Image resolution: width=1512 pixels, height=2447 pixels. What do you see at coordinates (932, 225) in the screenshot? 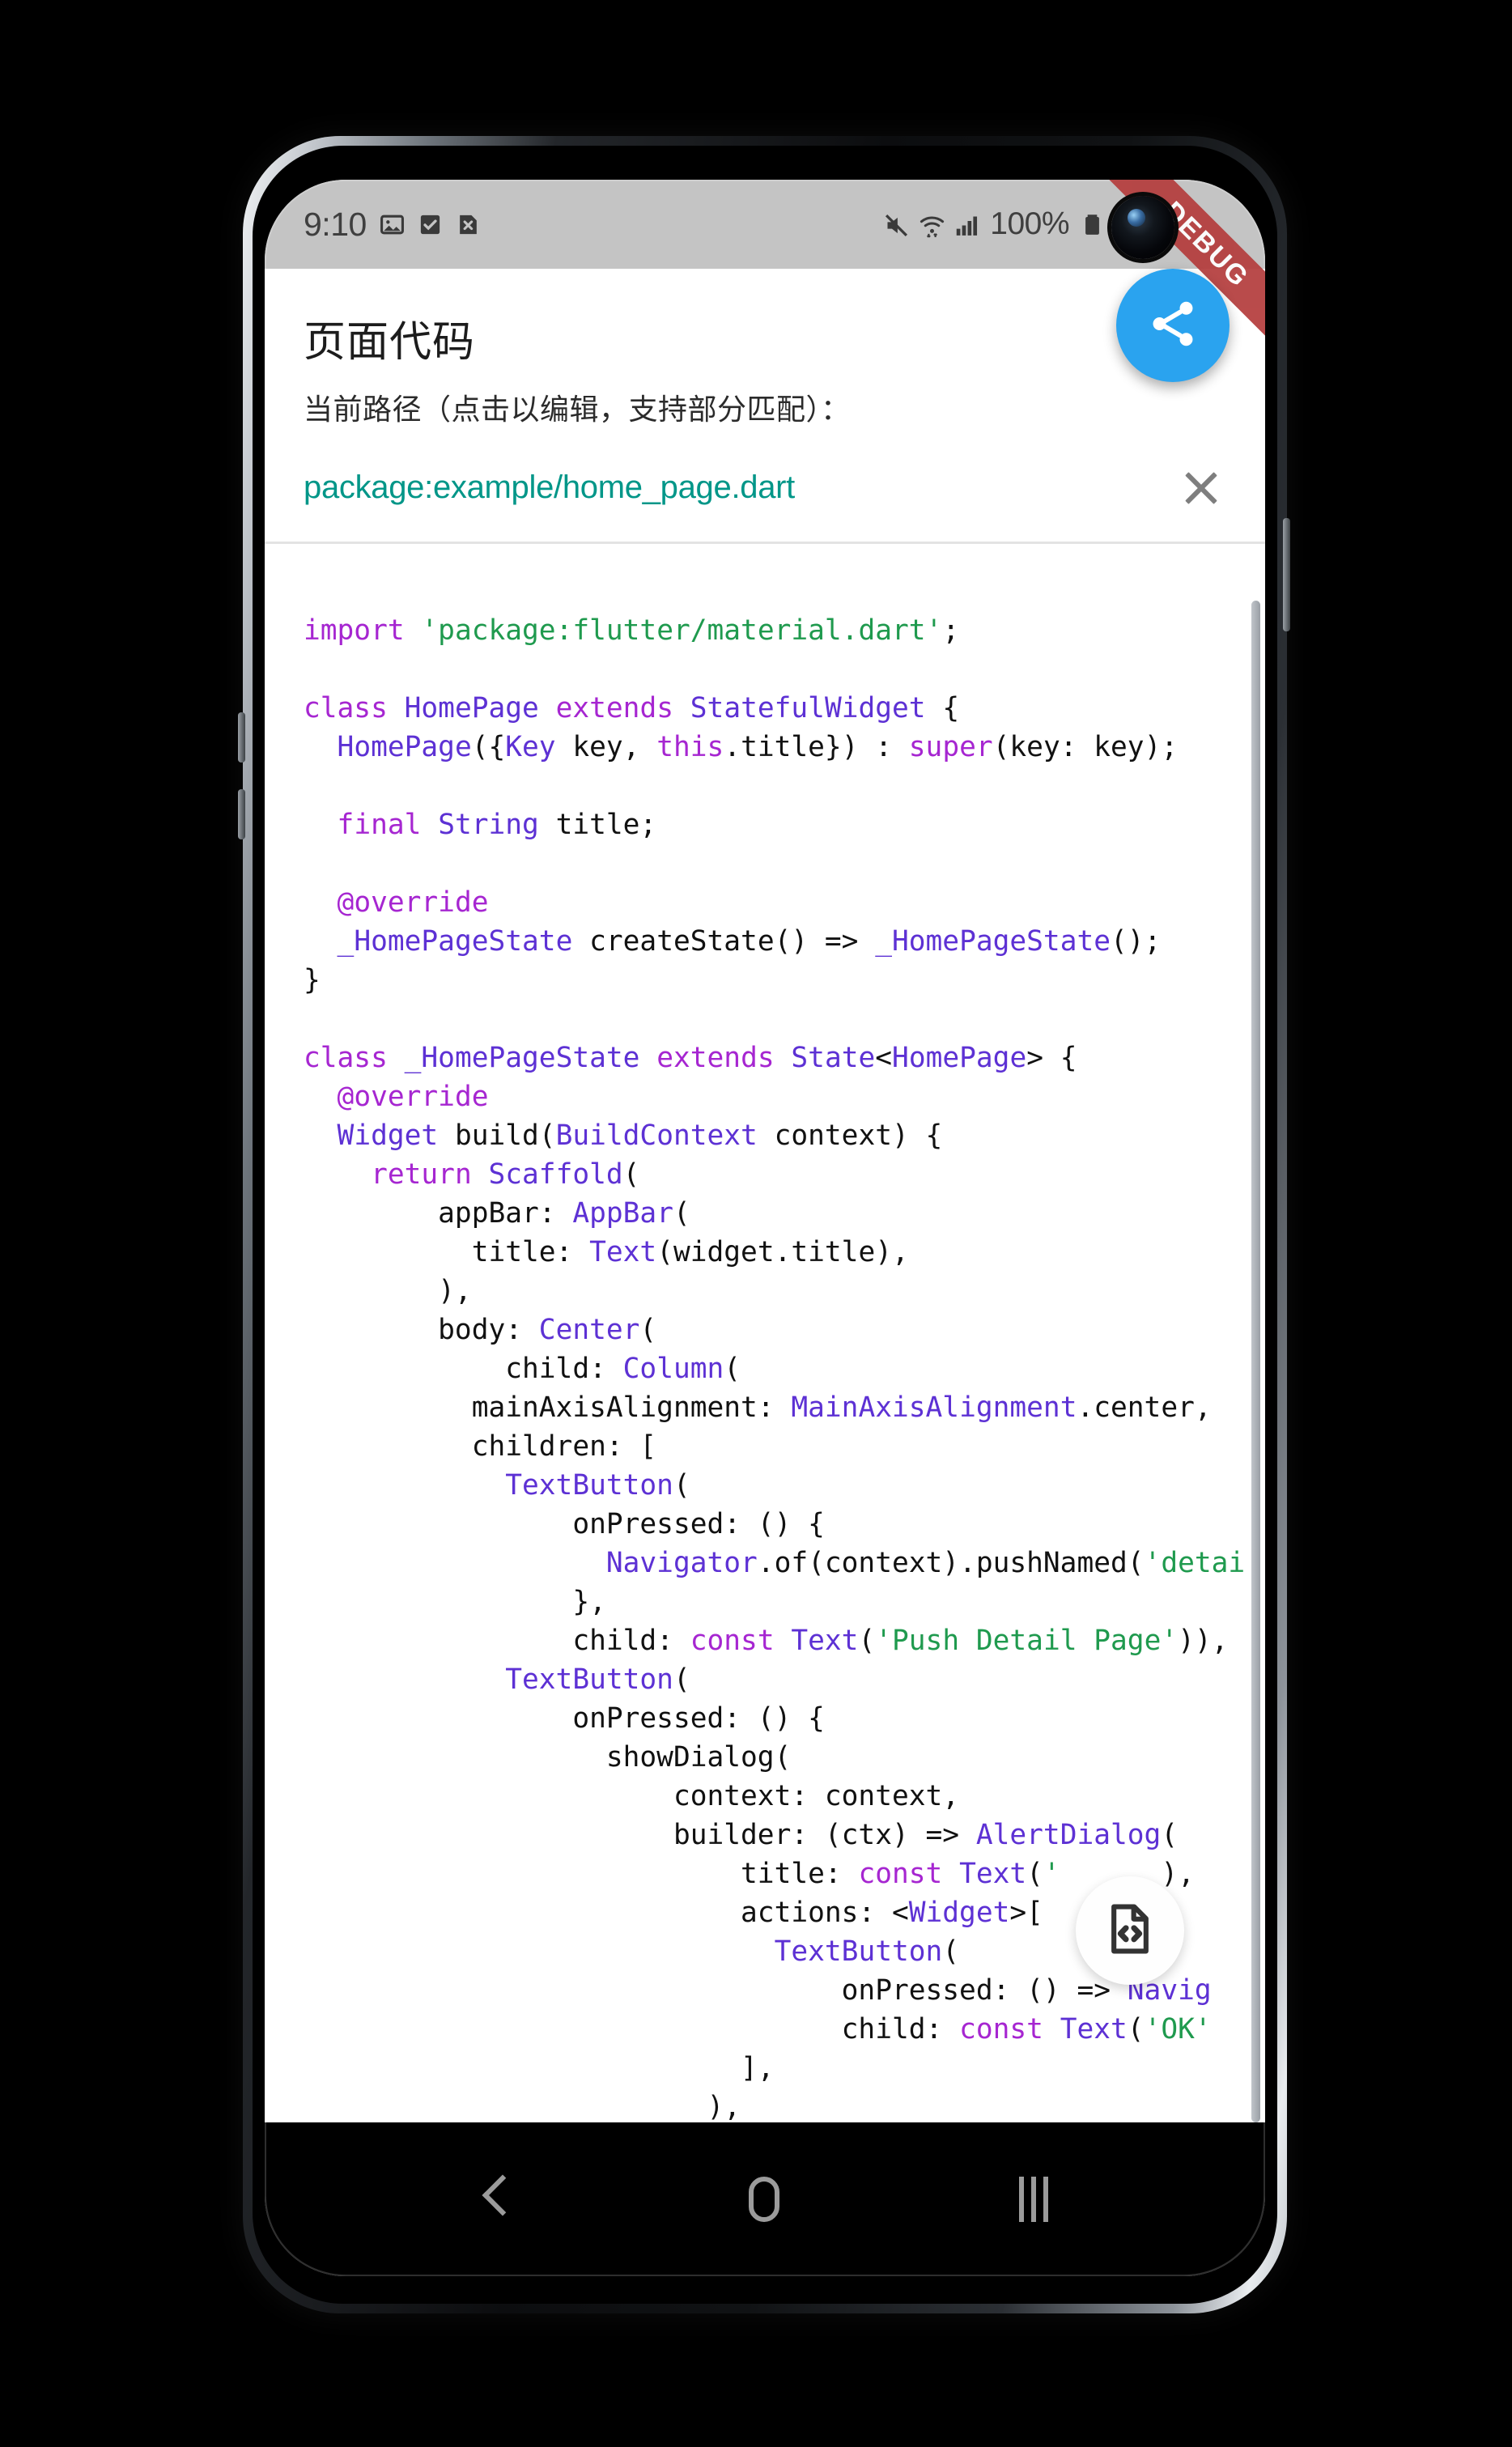
I see `wifi-icon` at bounding box center [932, 225].